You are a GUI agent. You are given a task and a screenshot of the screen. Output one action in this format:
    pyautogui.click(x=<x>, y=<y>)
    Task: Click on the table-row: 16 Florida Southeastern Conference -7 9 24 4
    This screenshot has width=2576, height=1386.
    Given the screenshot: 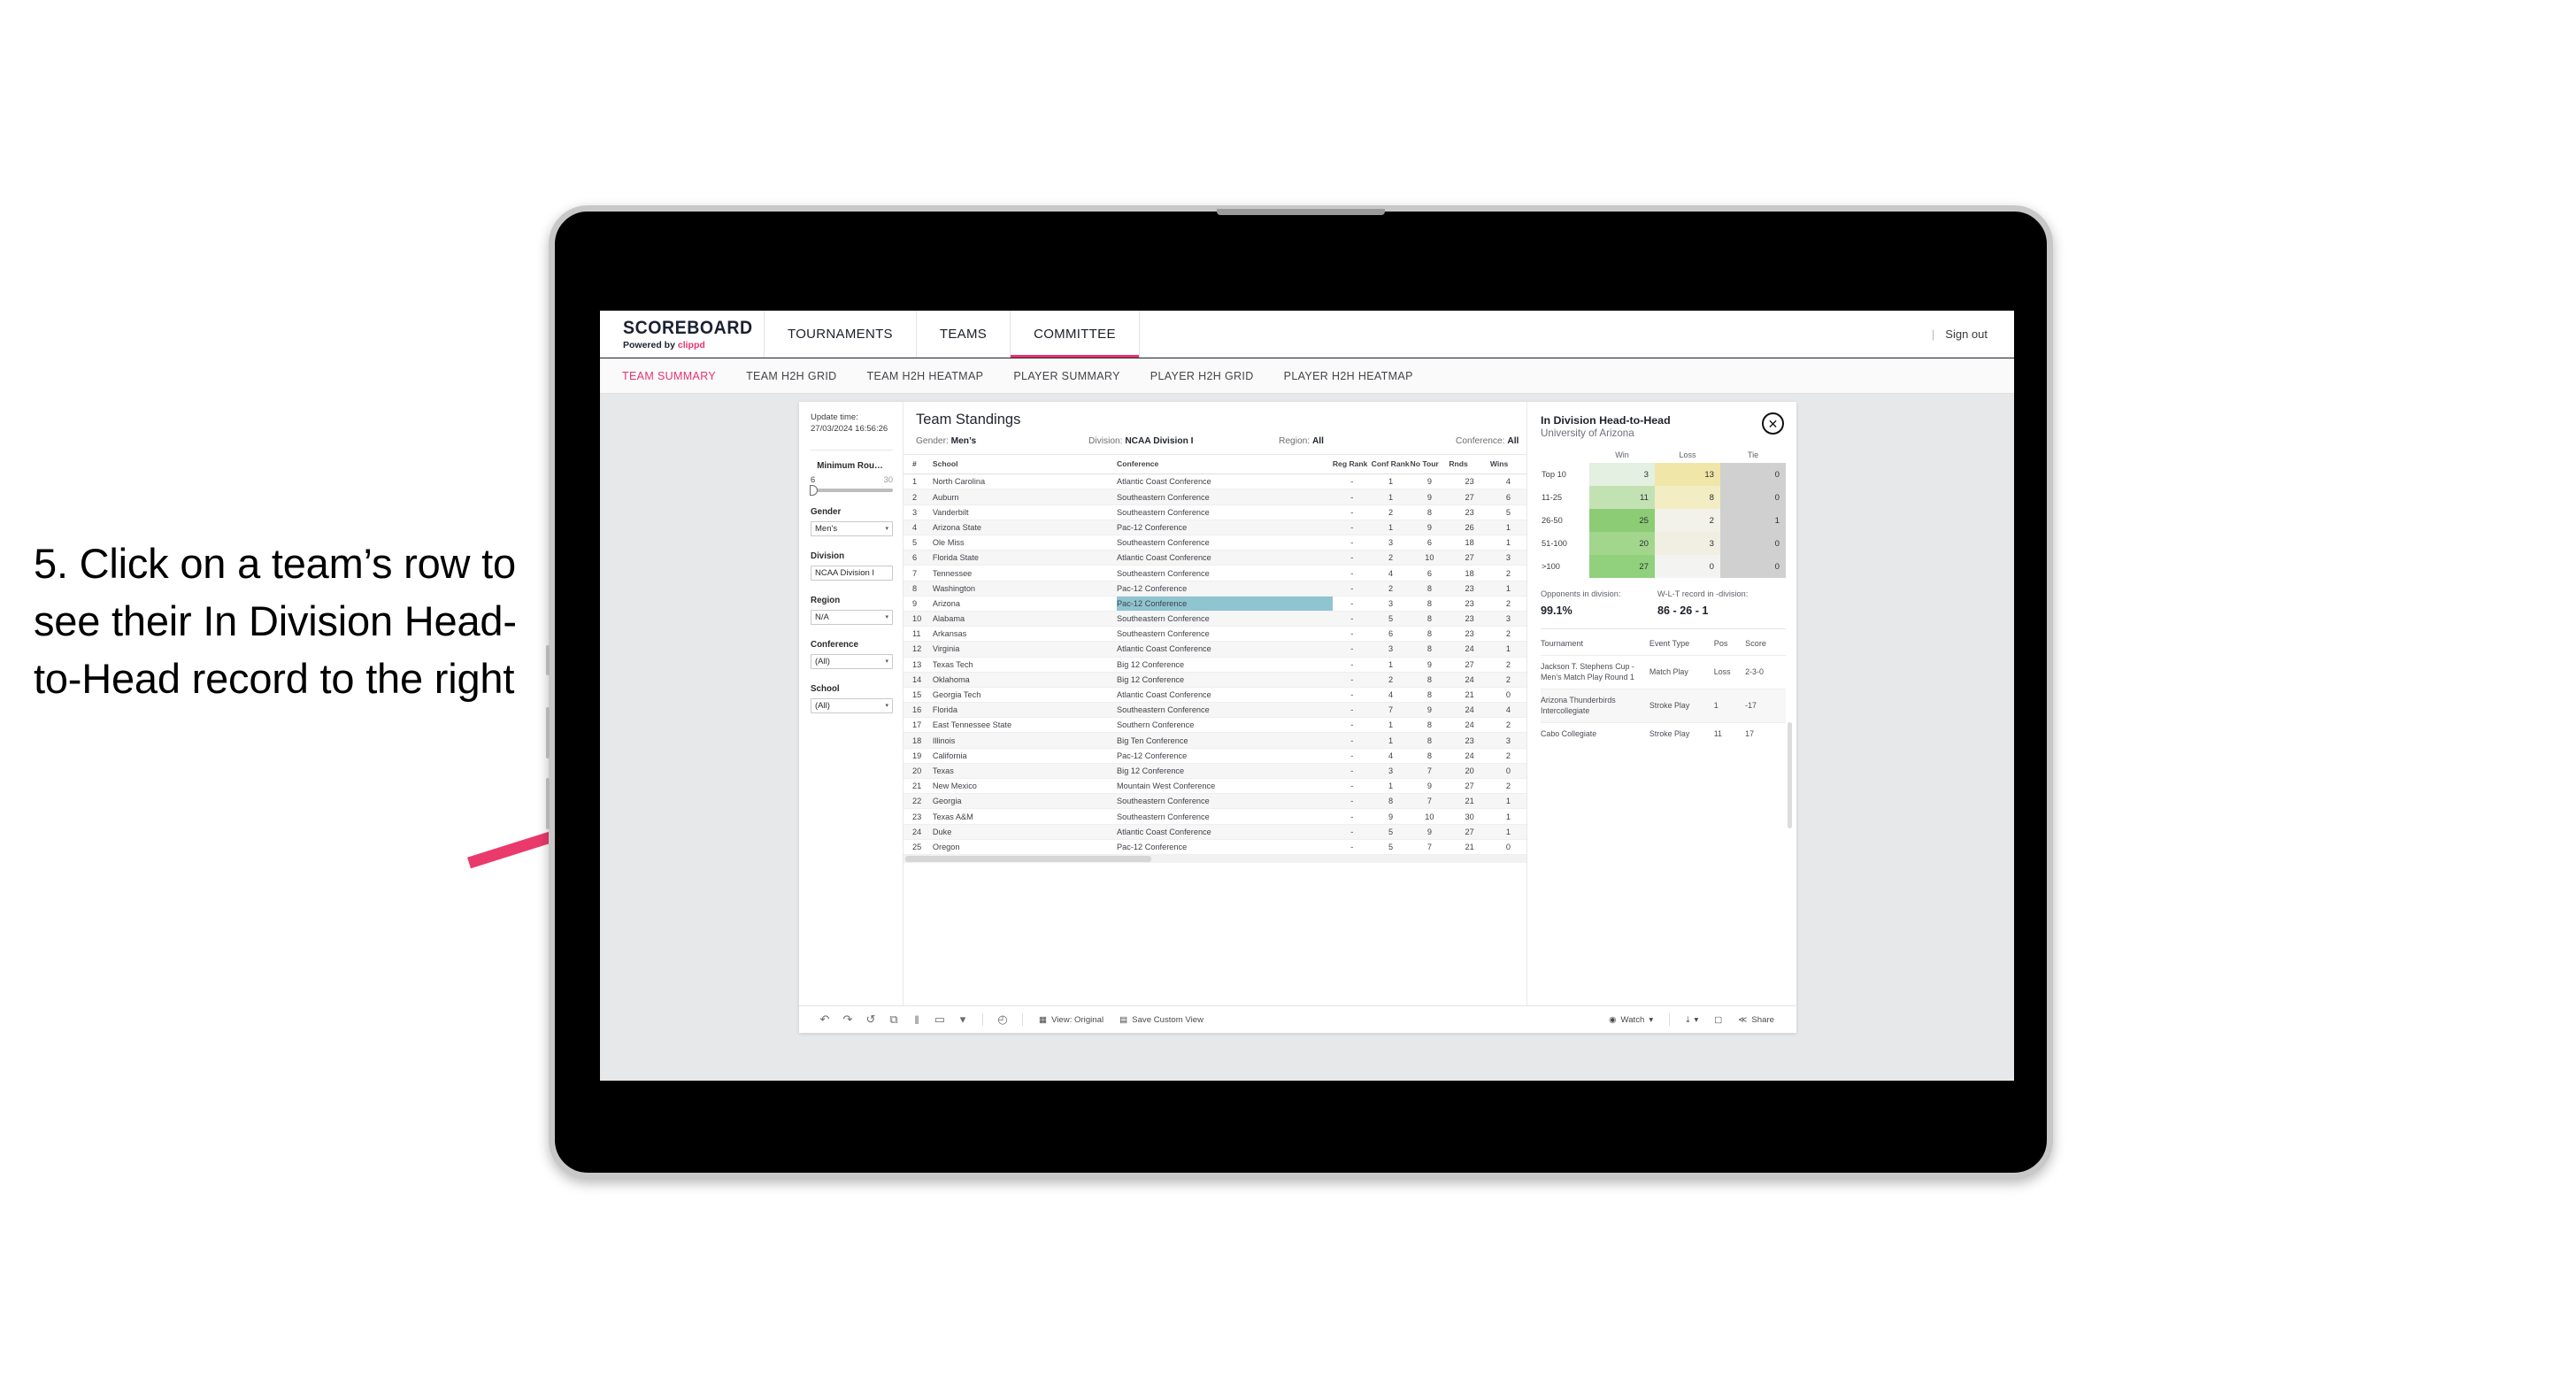 What is the action you would take?
    pyautogui.click(x=1215, y=710)
    